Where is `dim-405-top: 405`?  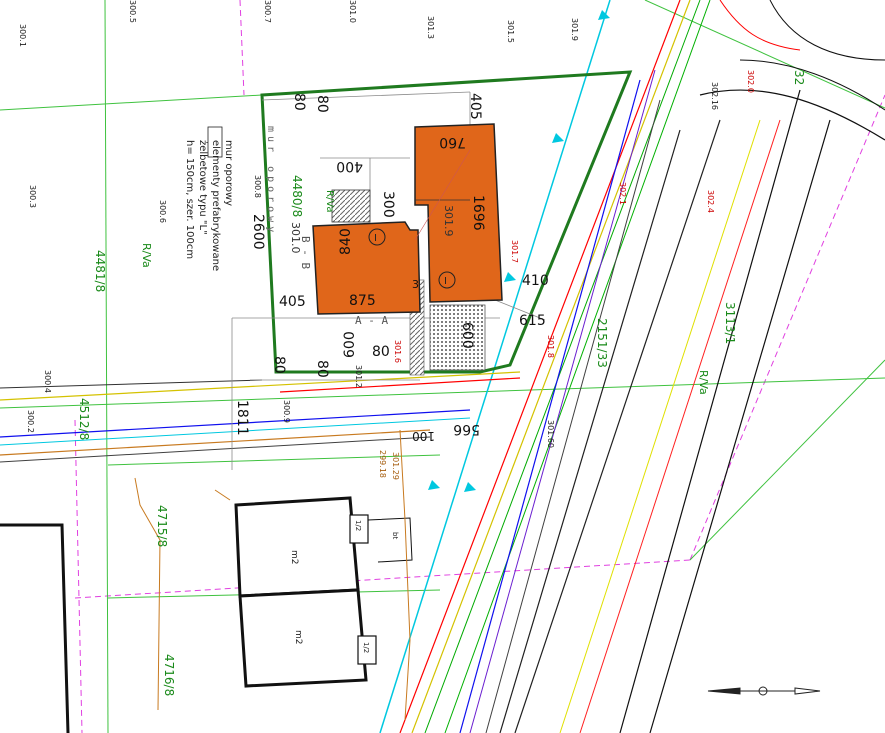
dim-405-top: 405 is located at coordinates (475, 106).